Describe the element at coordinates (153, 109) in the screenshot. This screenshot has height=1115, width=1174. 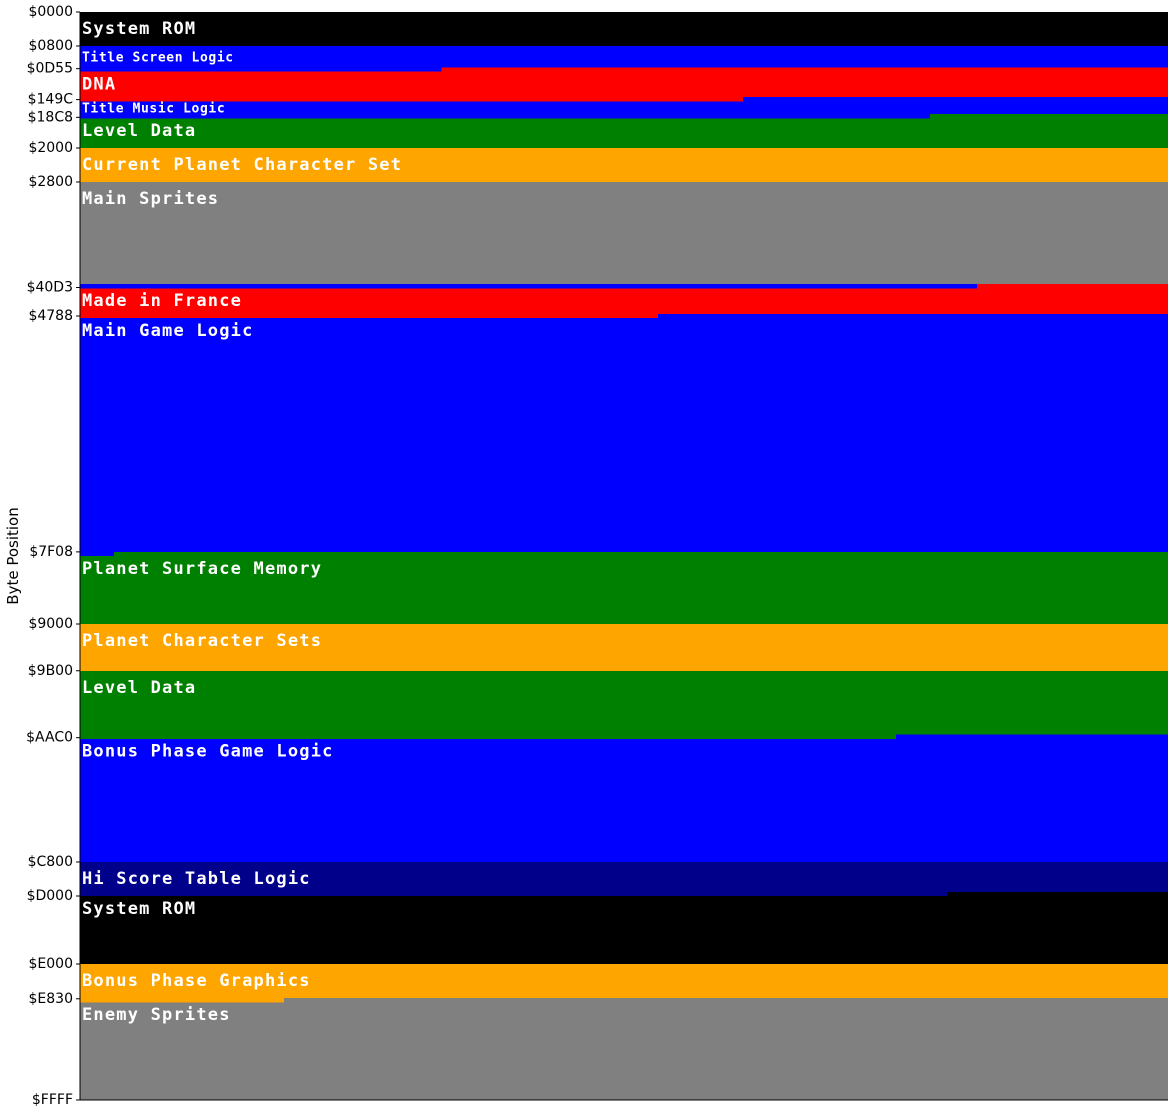
I see `region-label: Title Music Logic` at that location.